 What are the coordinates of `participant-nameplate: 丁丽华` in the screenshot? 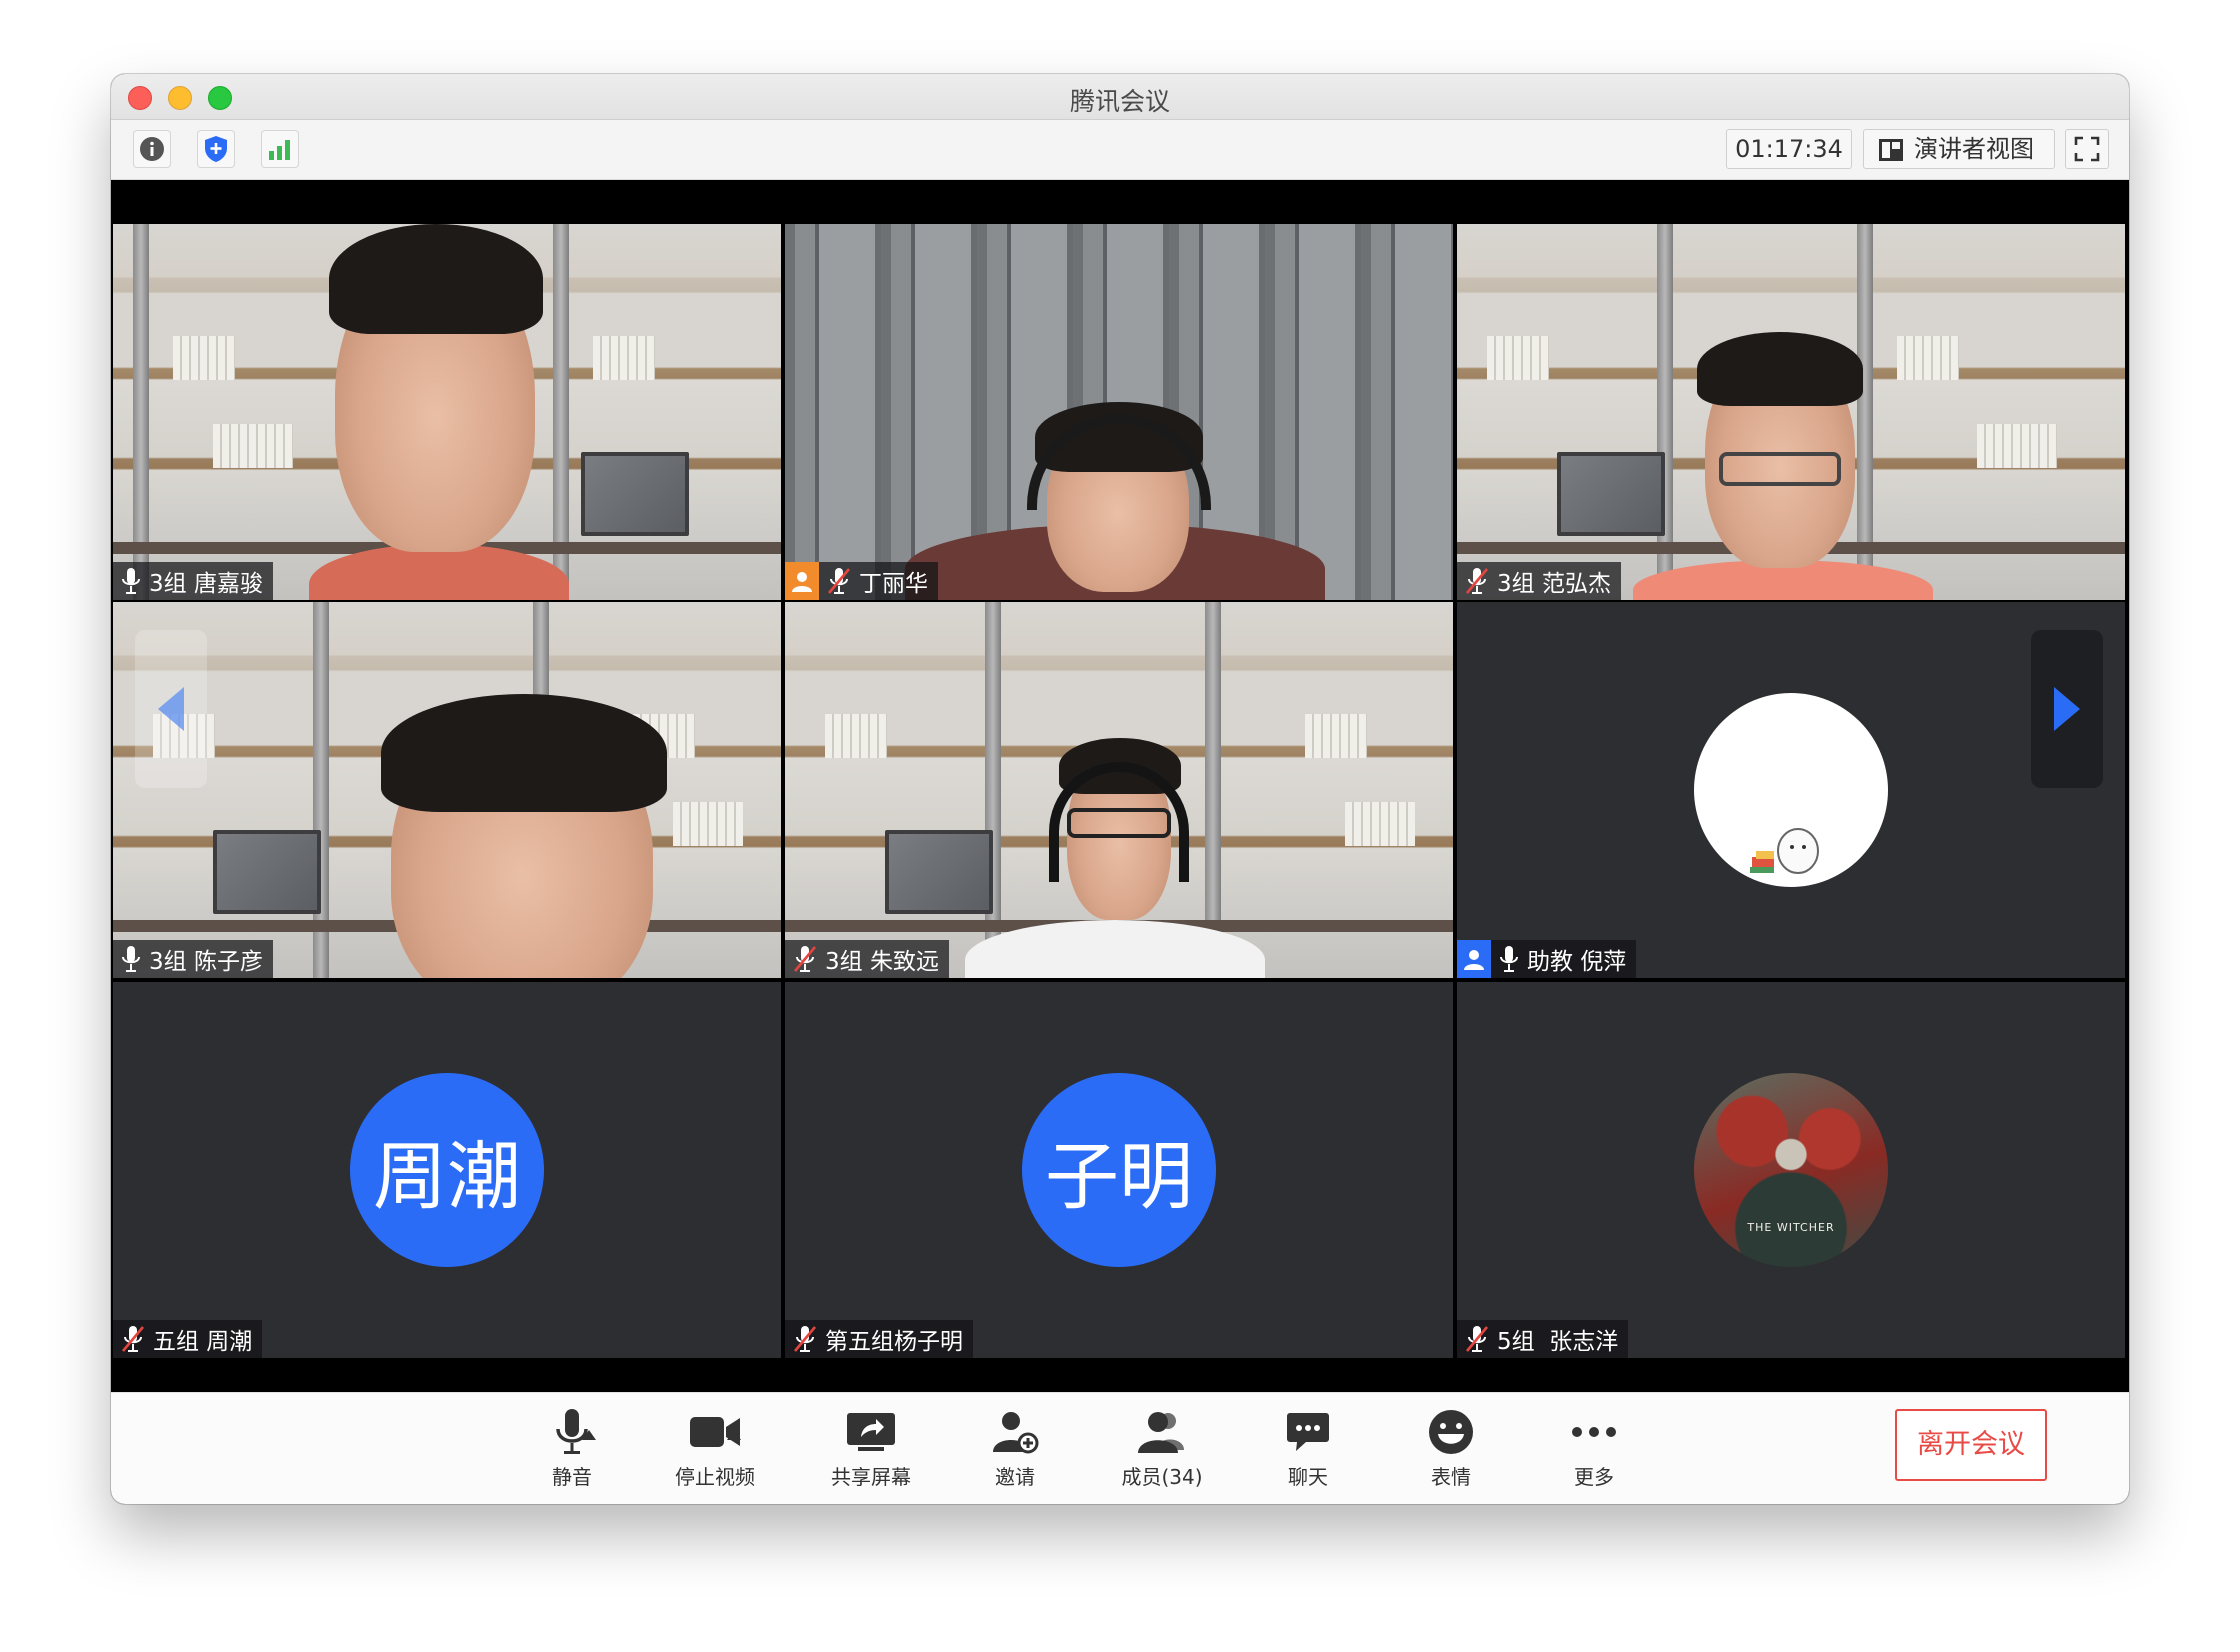 It's located at (861, 581).